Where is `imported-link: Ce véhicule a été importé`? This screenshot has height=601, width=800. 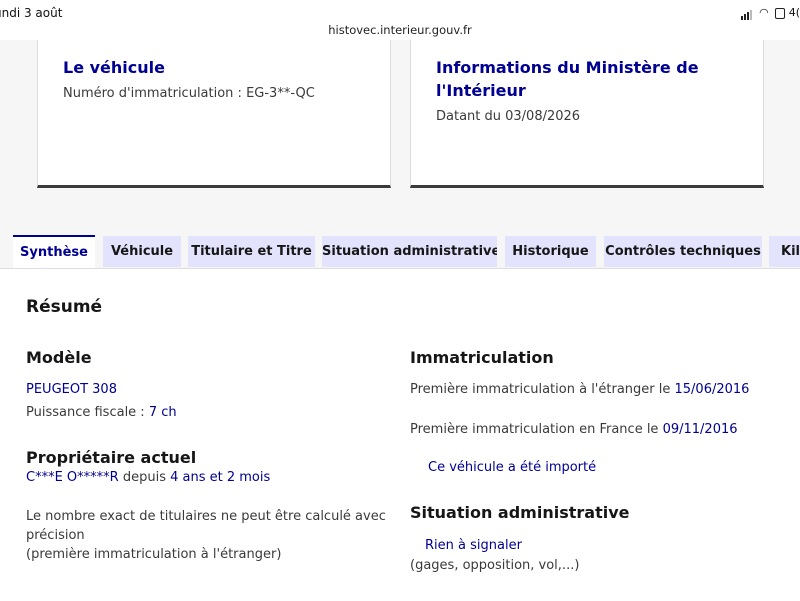 imported-link: Ce véhicule a été importé is located at coordinates (512, 467).